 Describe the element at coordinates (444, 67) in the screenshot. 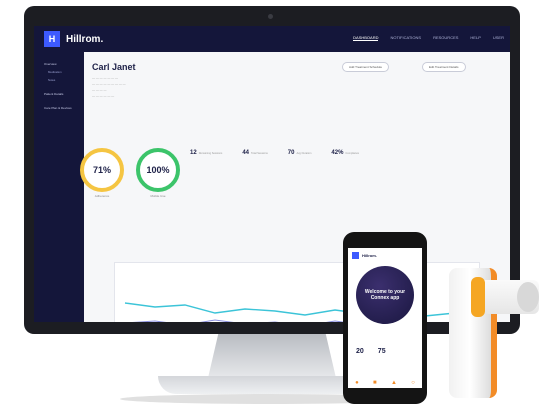

I see `edit-details-button: Edit Treatment Details` at that location.